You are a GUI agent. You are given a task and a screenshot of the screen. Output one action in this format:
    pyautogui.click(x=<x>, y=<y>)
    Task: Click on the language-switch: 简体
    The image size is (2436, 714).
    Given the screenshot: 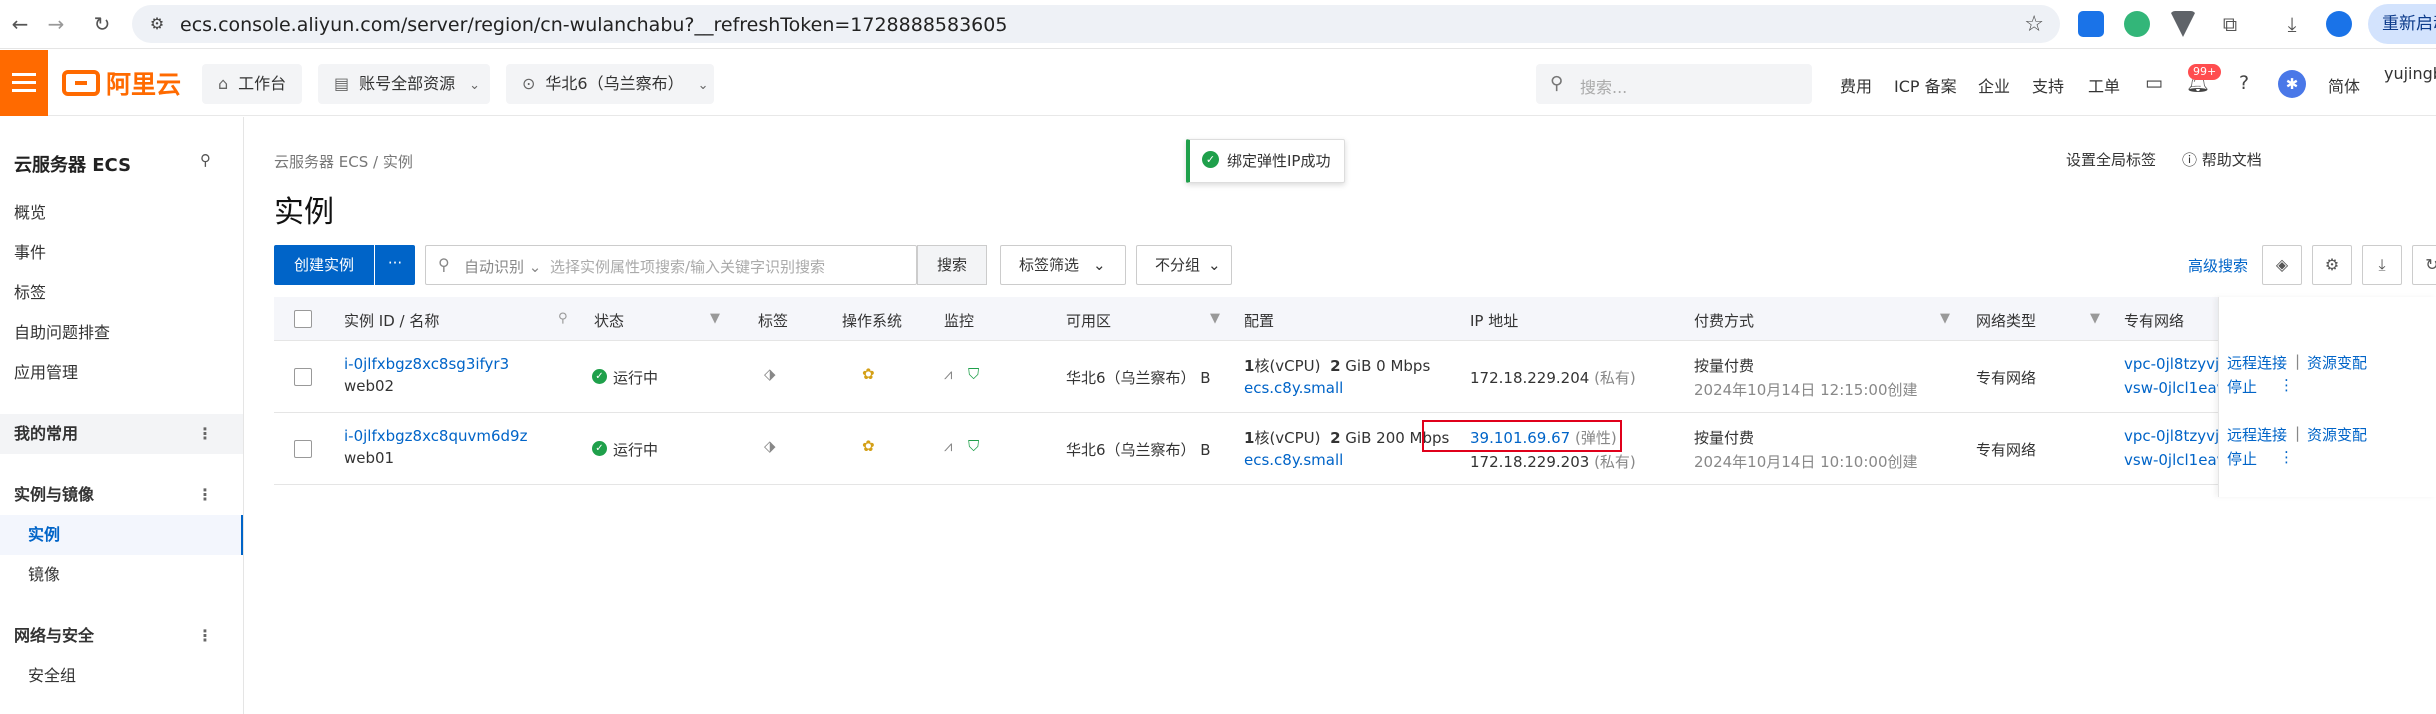 What is the action you would take?
    pyautogui.click(x=2344, y=85)
    